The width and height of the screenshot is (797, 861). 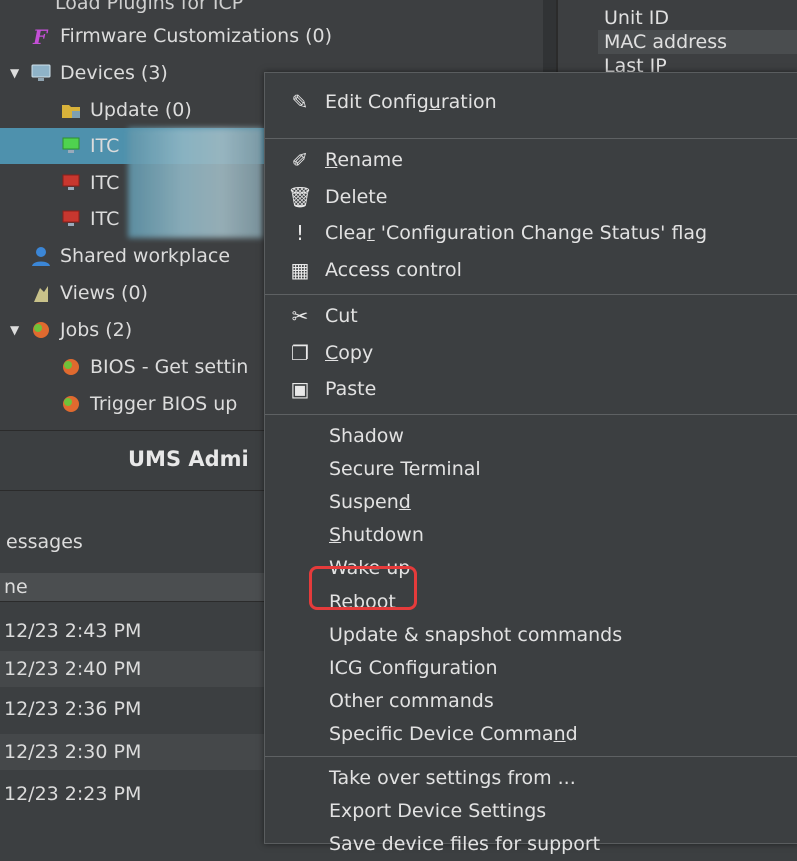 What do you see at coordinates (465, 843) in the screenshot?
I see `menu-item-label: Save device files for support` at bounding box center [465, 843].